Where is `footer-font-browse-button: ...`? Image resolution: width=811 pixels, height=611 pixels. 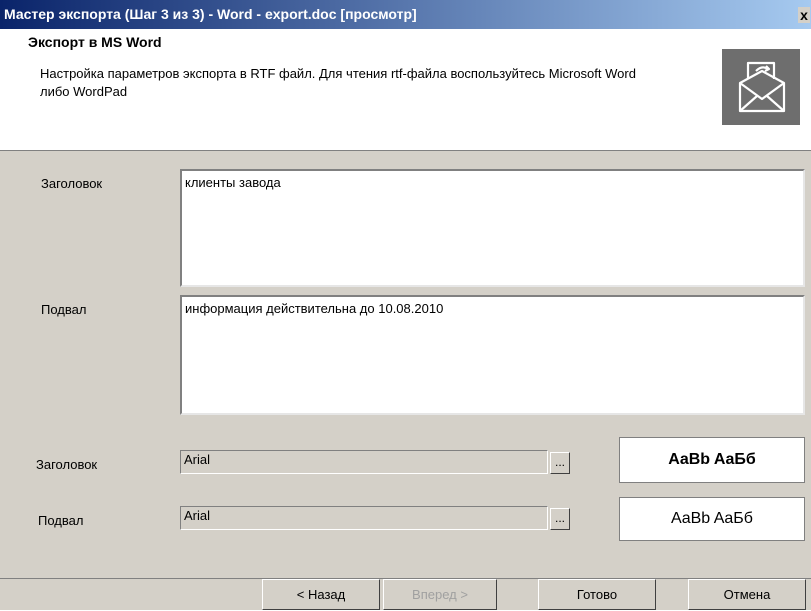
footer-font-browse-button: ... is located at coordinates (560, 519).